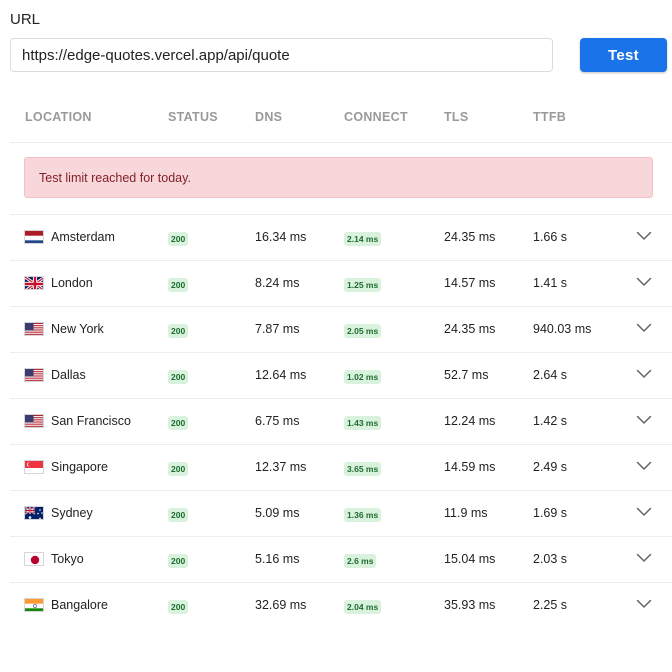 The width and height of the screenshot is (672, 672). What do you see at coordinates (25, 19) in the screenshot?
I see `url-label: URL` at bounding box center [25, 19].